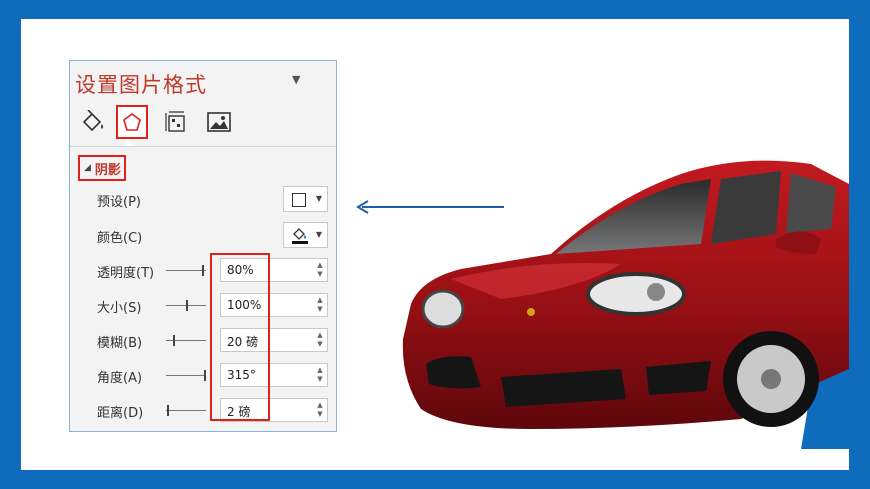  I want to click on size-properties-icon, so click(175, 121).